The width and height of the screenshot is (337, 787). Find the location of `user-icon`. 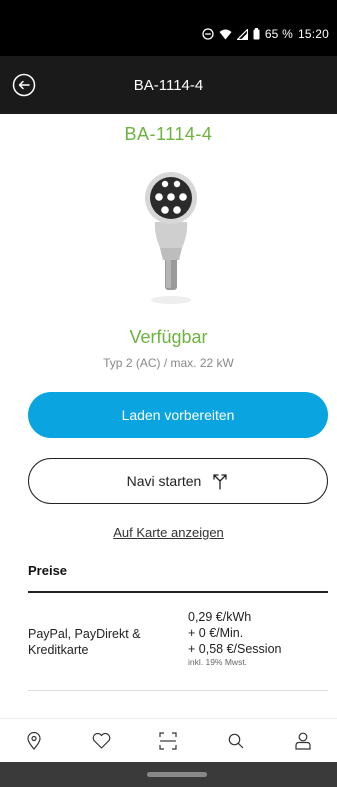

user-icon is located at coordinates (303, 741).